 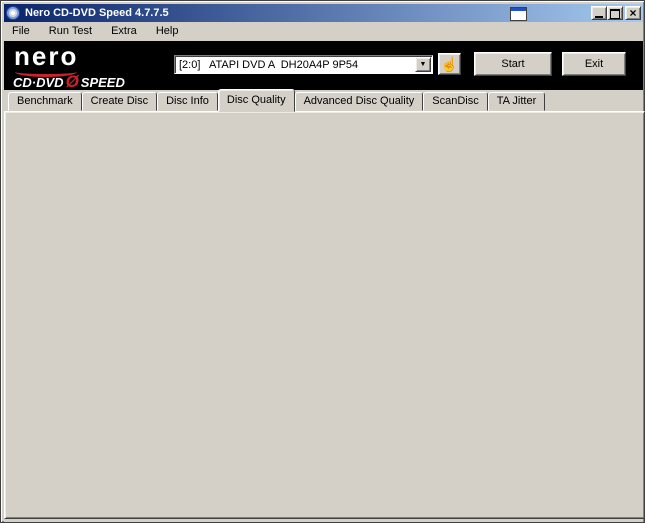 What do you see at coordinates (13, 13) in the screenshot?
I see `nero-app-icon` at bounding box center [13, 13].